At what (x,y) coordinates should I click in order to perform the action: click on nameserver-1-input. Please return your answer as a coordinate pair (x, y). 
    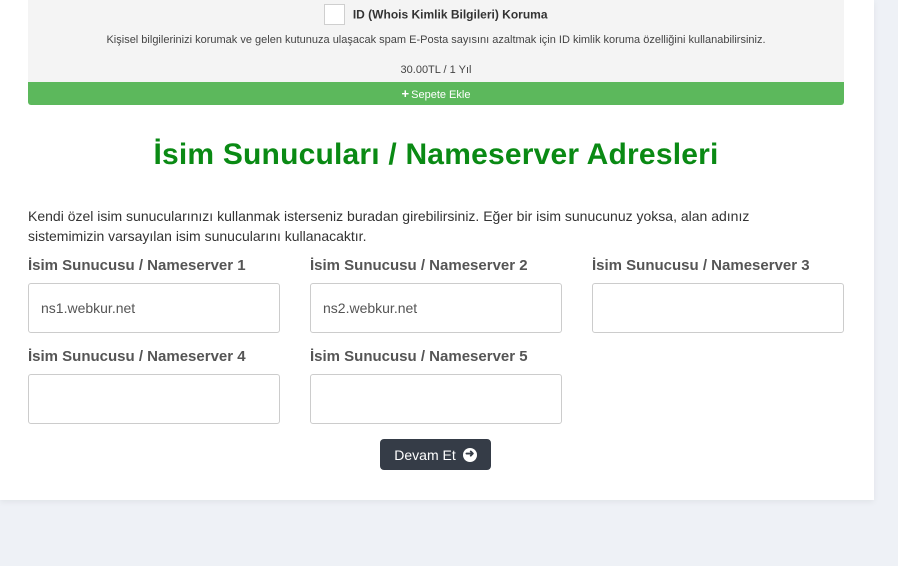
    Looking at the image, I should click on (154, 308).